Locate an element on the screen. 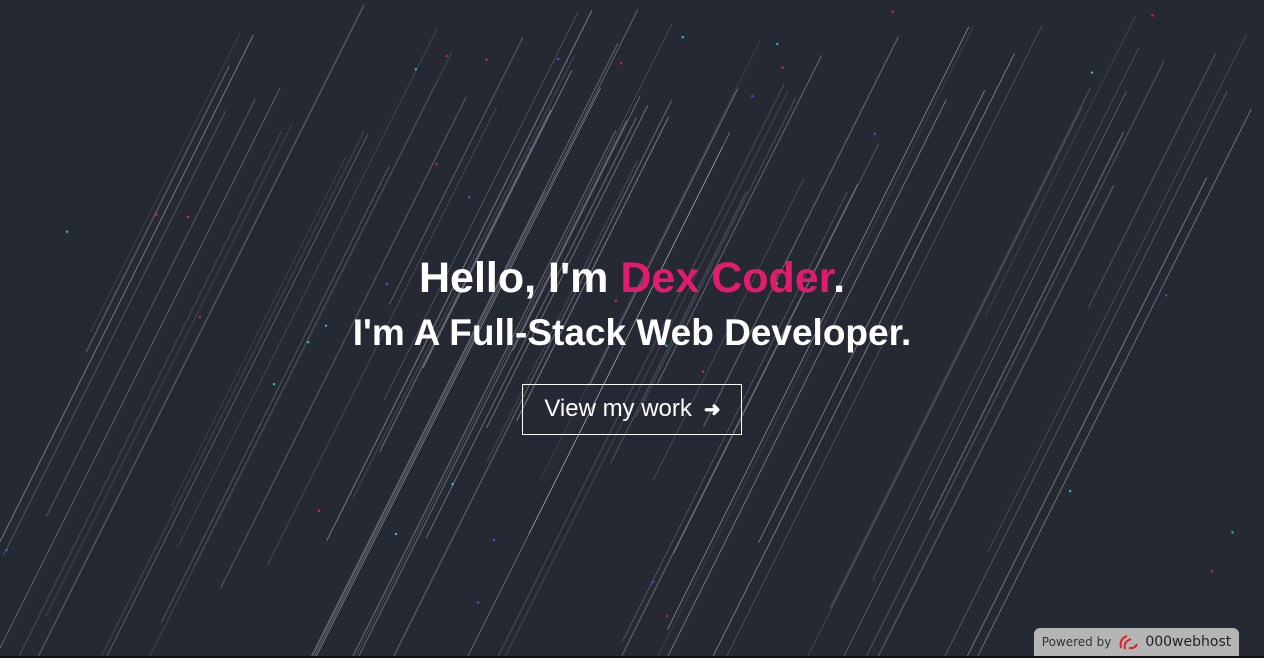  button-label: View my work is located at coordinates (618, 408).